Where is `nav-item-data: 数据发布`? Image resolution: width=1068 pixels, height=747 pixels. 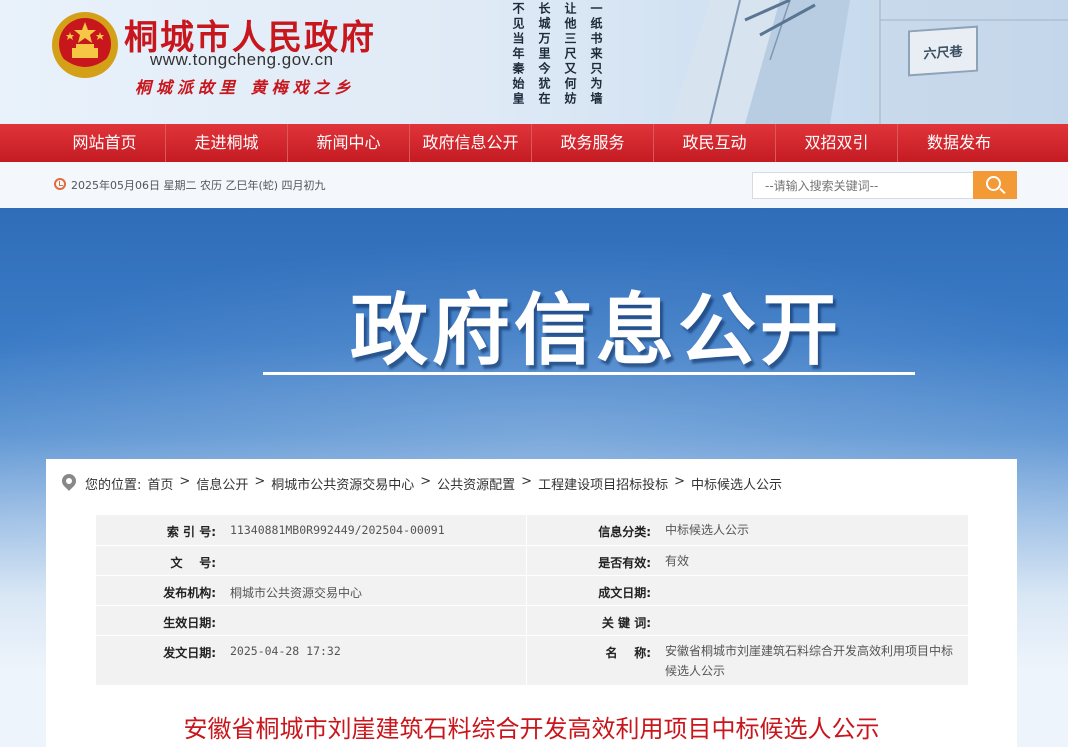 nav-item-data: 数据发布 is located at coordinates (959, 143).